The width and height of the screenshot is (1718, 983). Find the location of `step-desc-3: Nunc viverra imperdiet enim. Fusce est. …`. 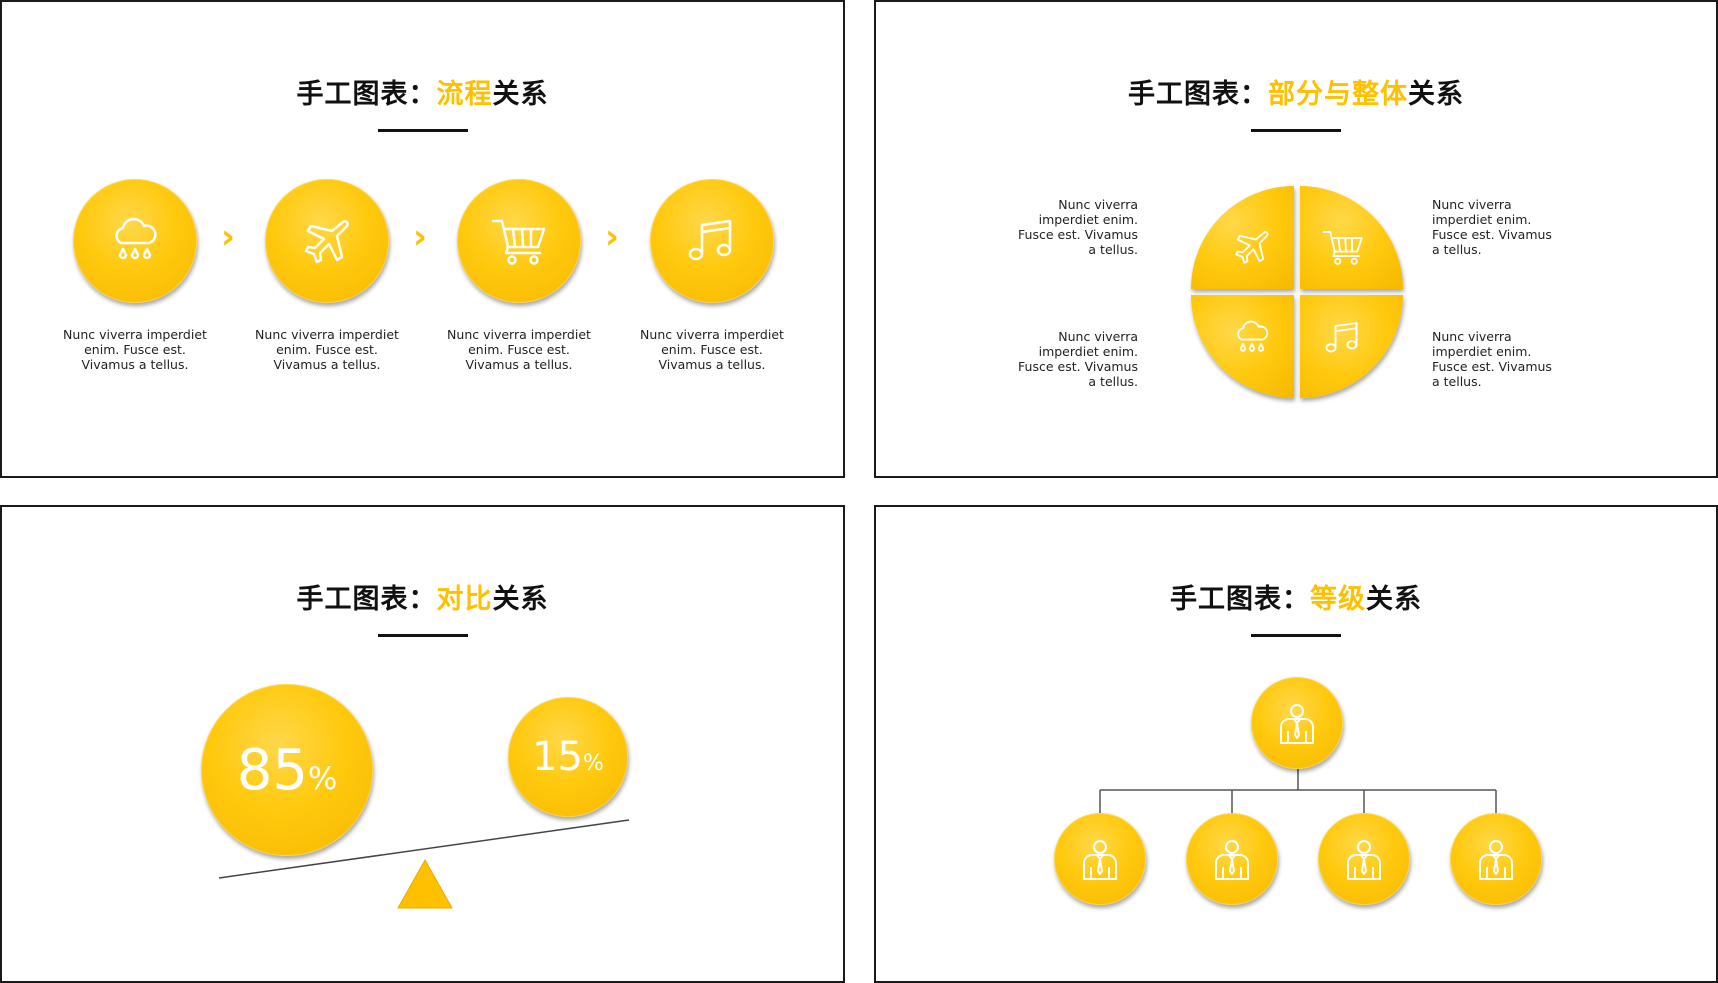

step-desc-3: Nunc viverra imperdiet enim. Fusce est. … is located at coordinates (519, 349).